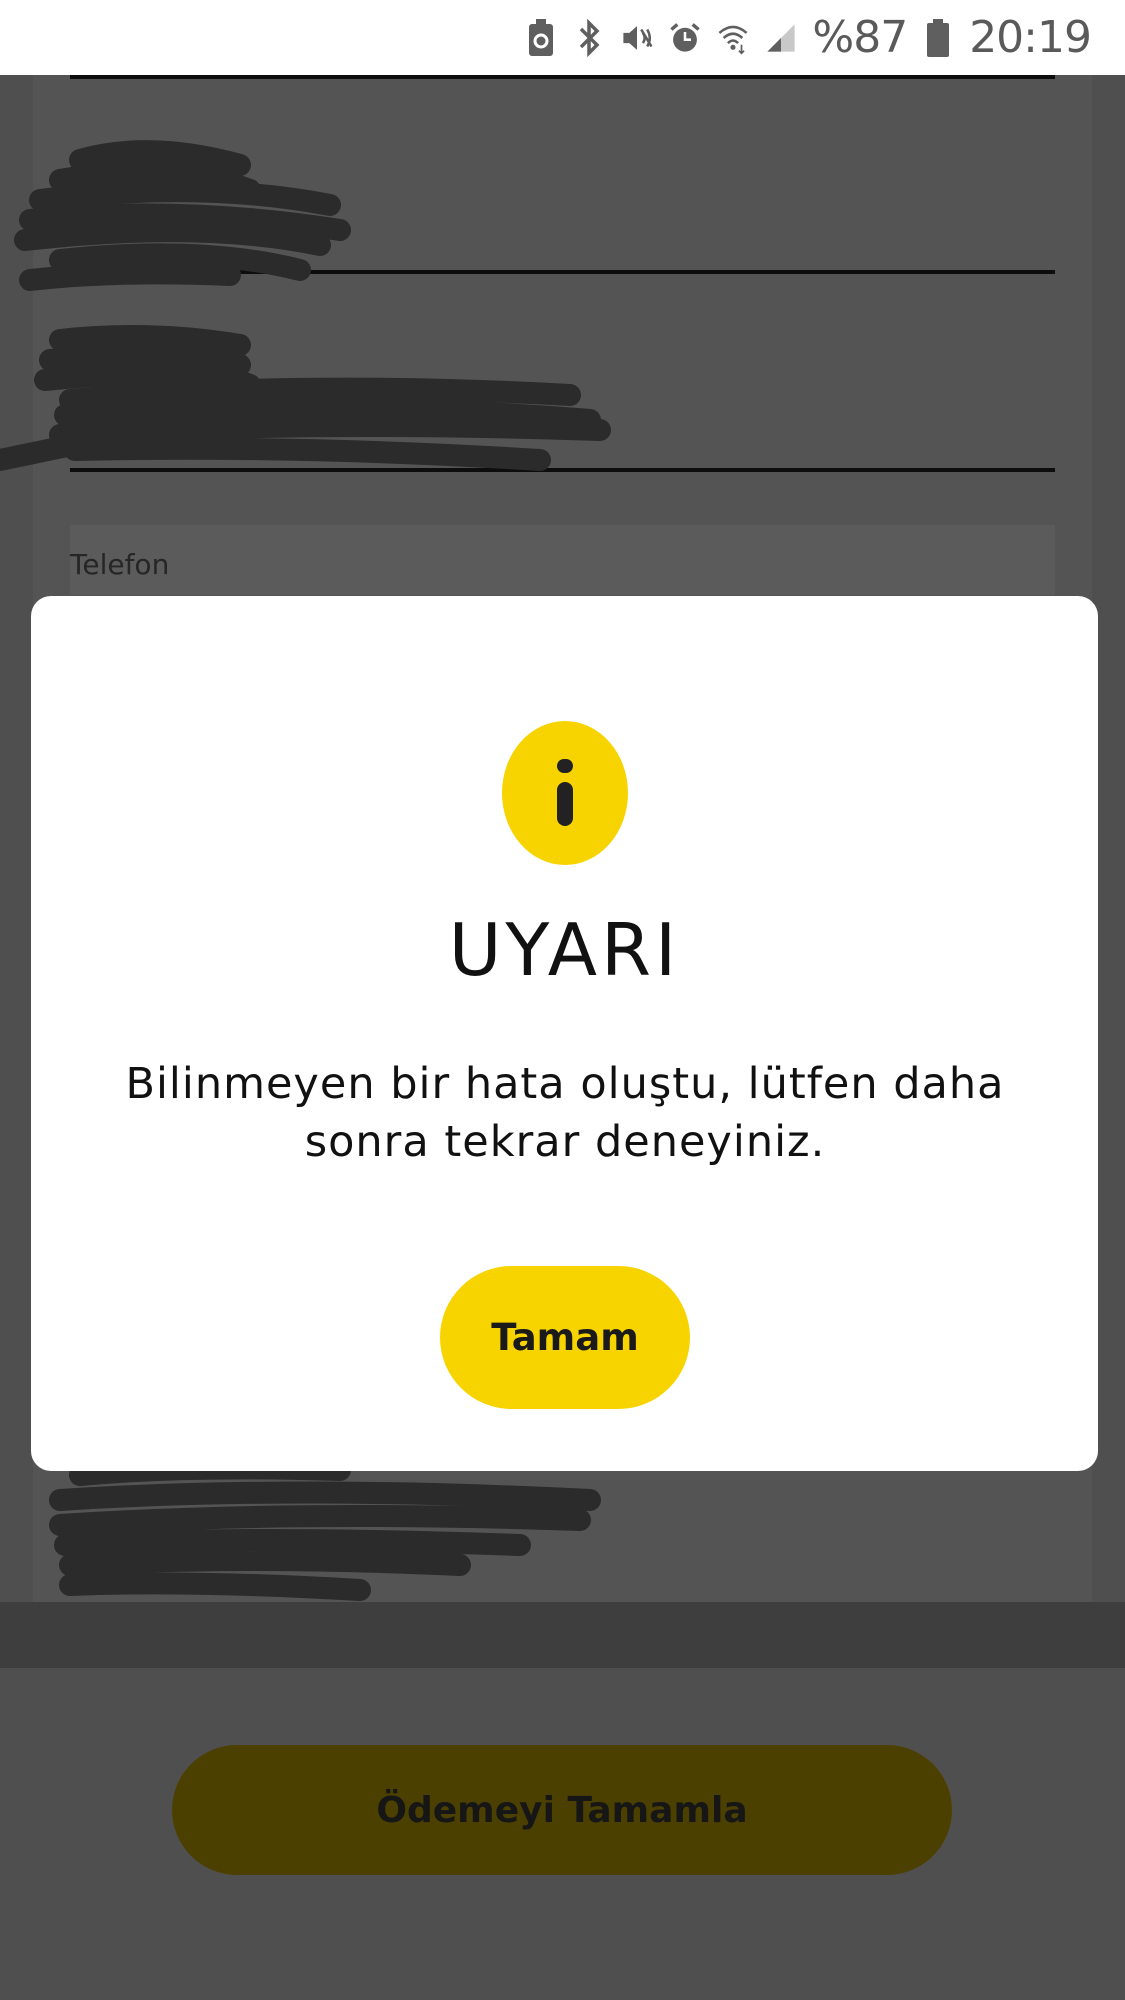 This screenshot has width=1125, height=2000. I want to click on ok-button-label: Tamam, so click(565, 1337).